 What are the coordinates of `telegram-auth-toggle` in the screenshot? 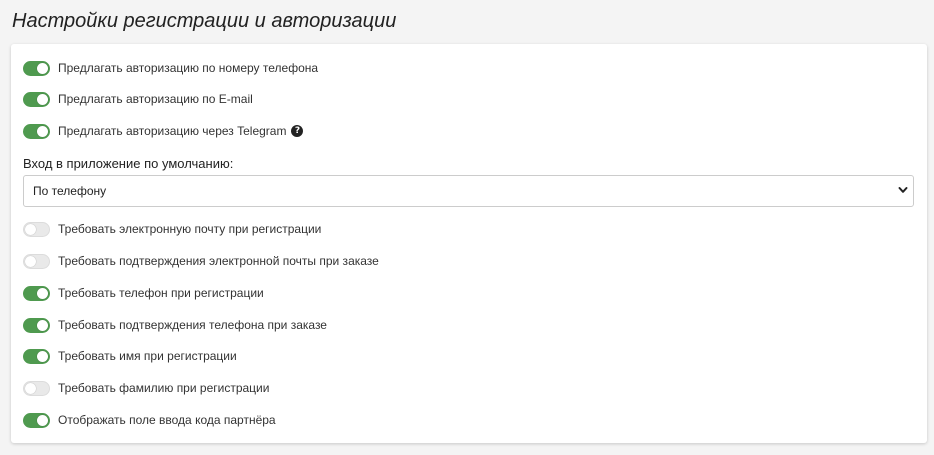 It's located at (36, 131).